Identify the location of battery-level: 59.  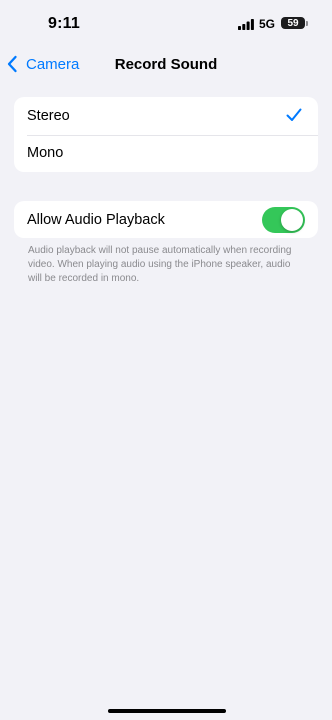
(293, 23).